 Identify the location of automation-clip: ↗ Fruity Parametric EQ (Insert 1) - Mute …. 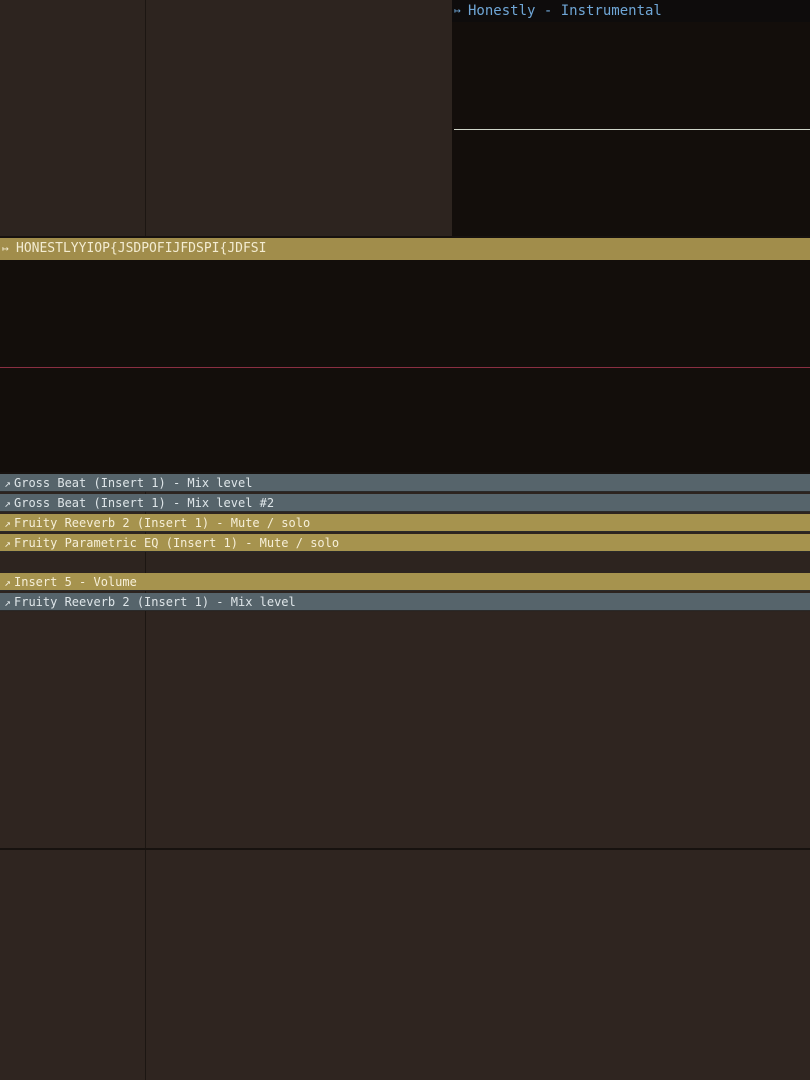
(405, 543).